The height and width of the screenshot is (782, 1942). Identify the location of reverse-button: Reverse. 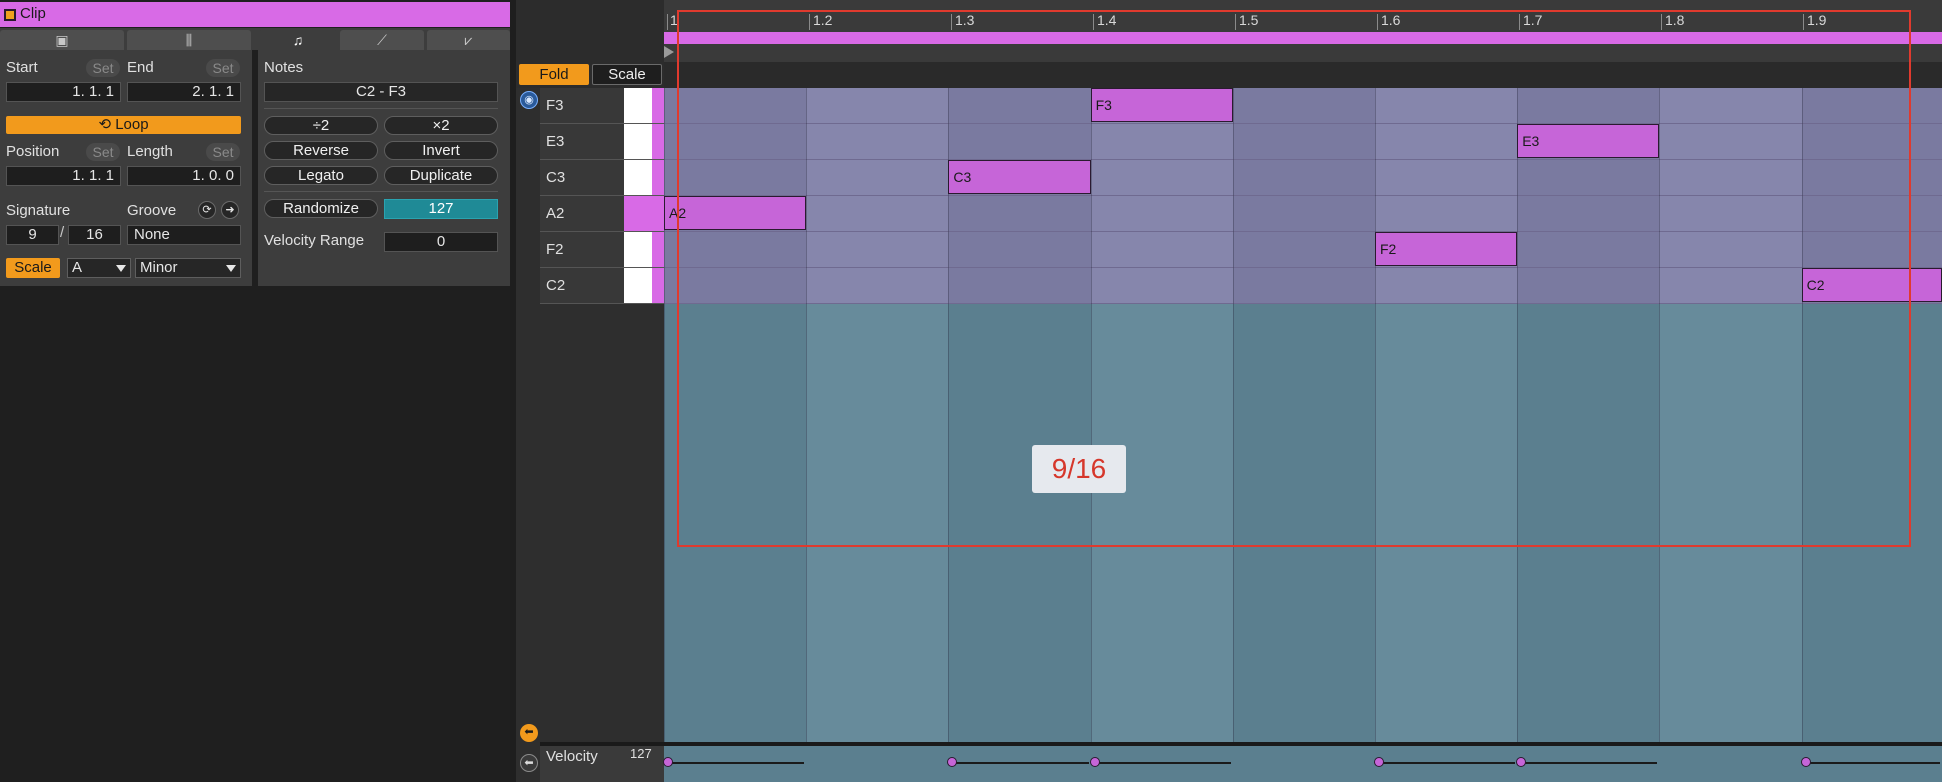
(321, 150).